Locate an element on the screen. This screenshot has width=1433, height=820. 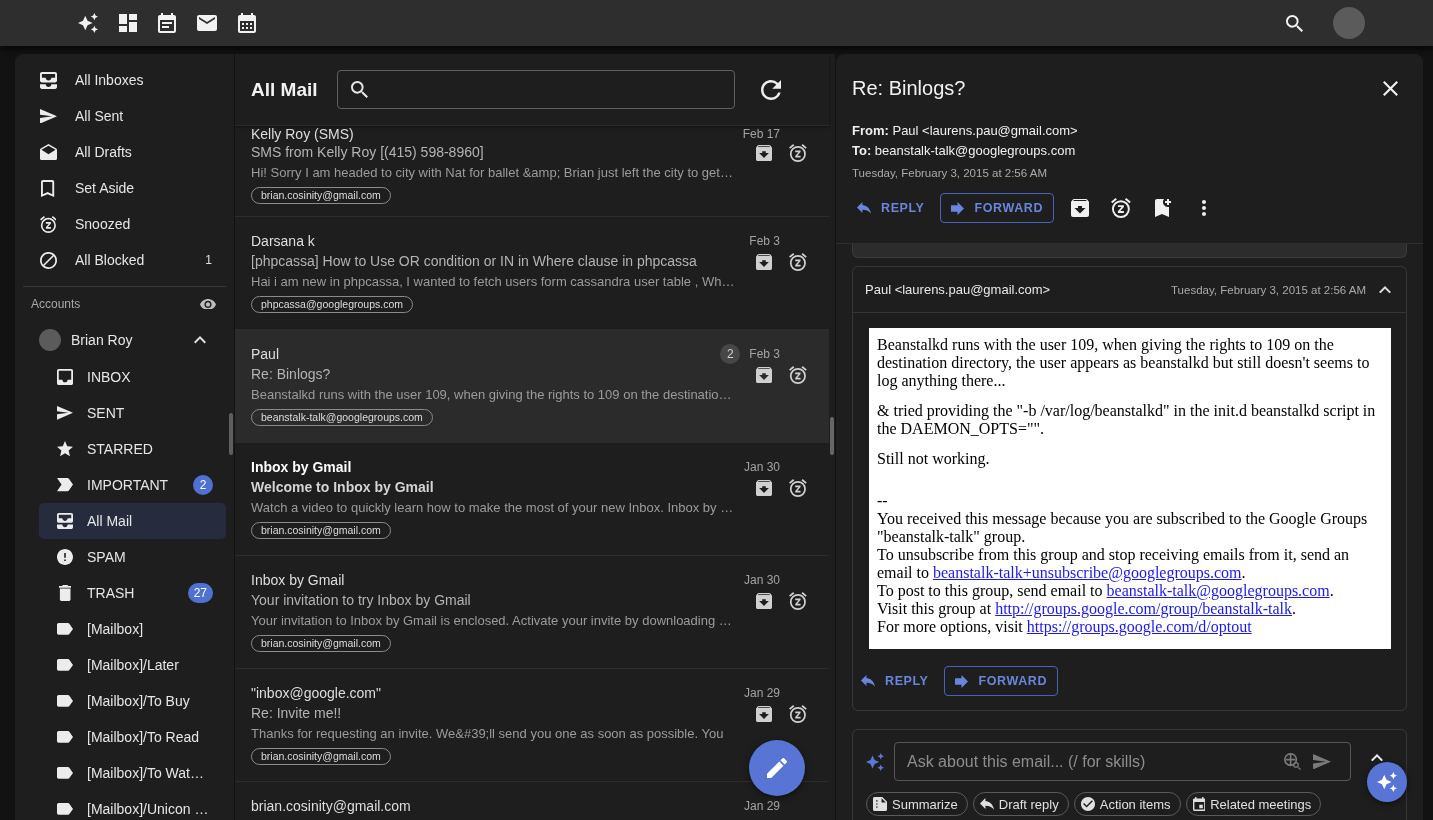
thread-count: 2 is located at coordinates (730, 354).